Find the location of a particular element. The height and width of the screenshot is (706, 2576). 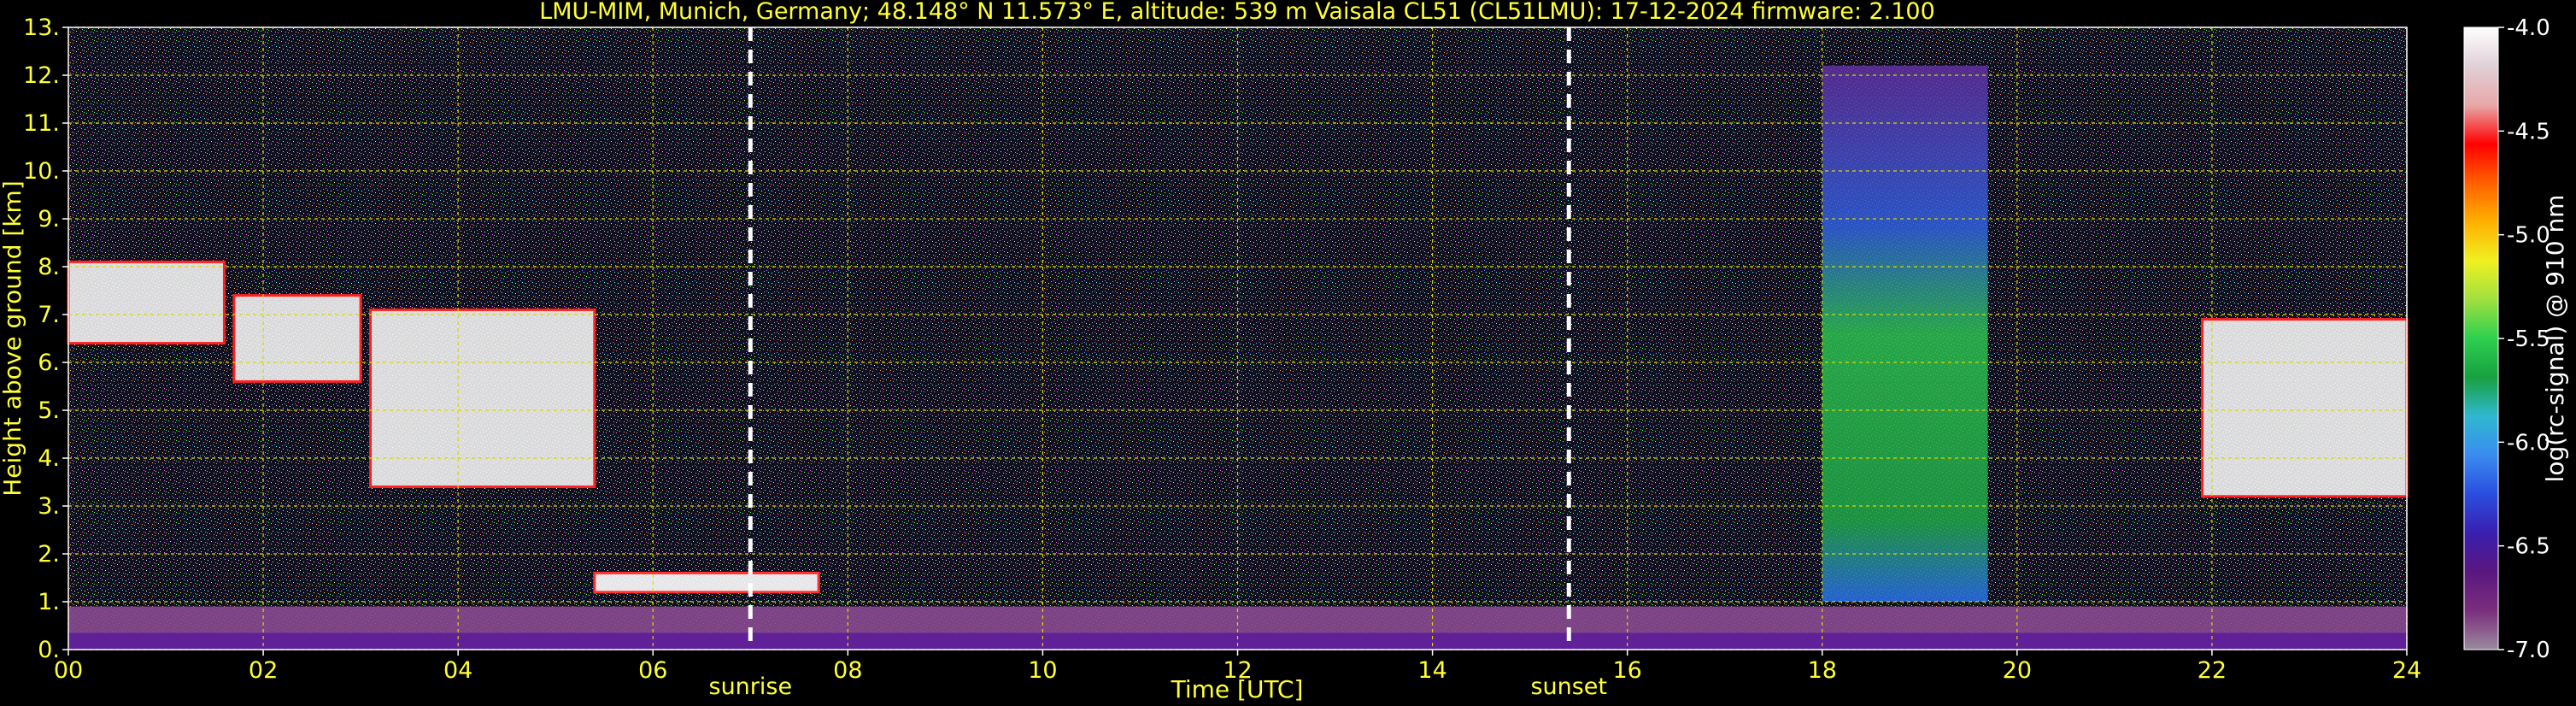

y-tick-label: 10. is located at coordinates (41, 171).